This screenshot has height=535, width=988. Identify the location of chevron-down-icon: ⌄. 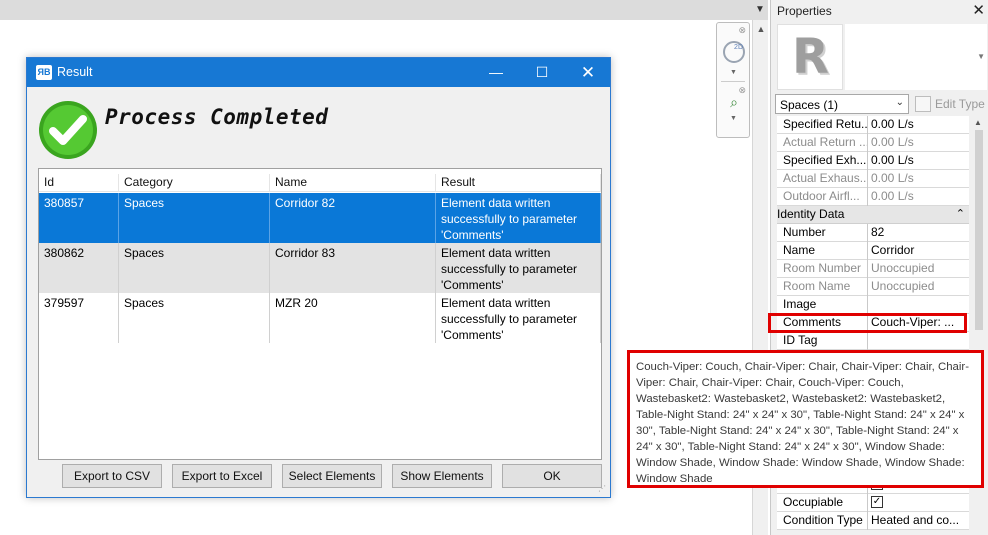
(900, 102).